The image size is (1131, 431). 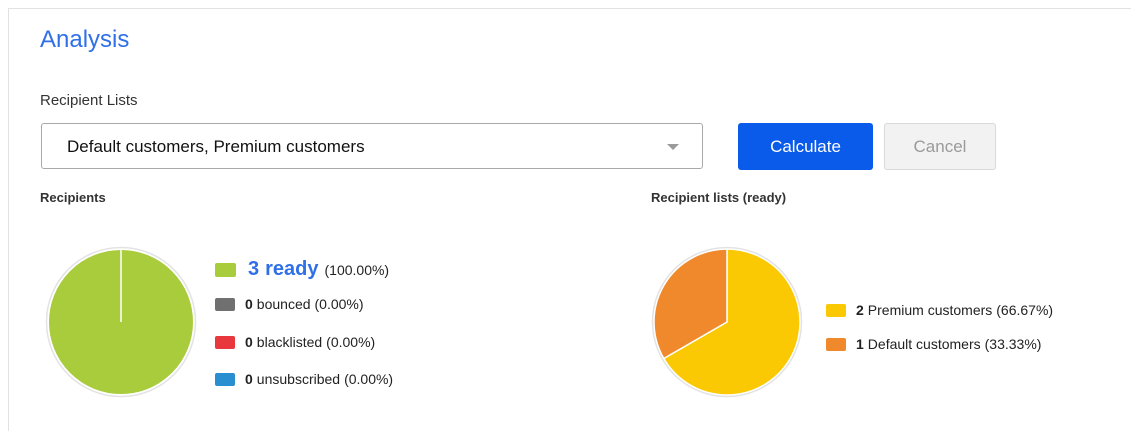 I want to click on legend-swatch-premium, so click(x=836, y=310).